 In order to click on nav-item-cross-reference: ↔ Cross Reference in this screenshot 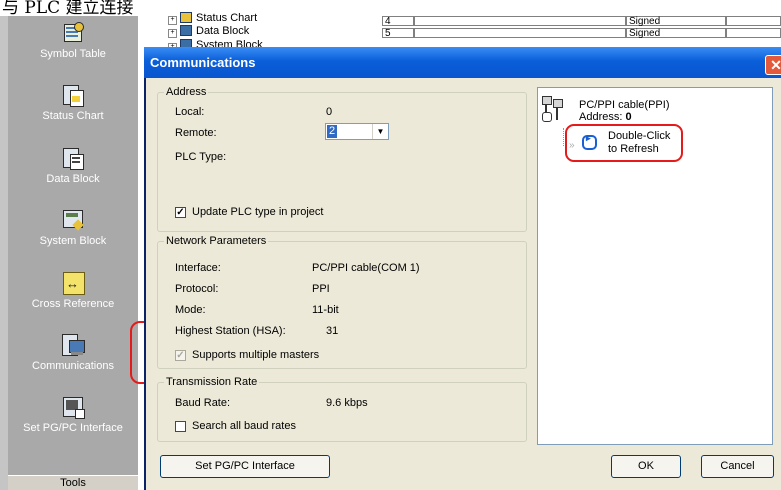, I will do `click(73, 291)`.